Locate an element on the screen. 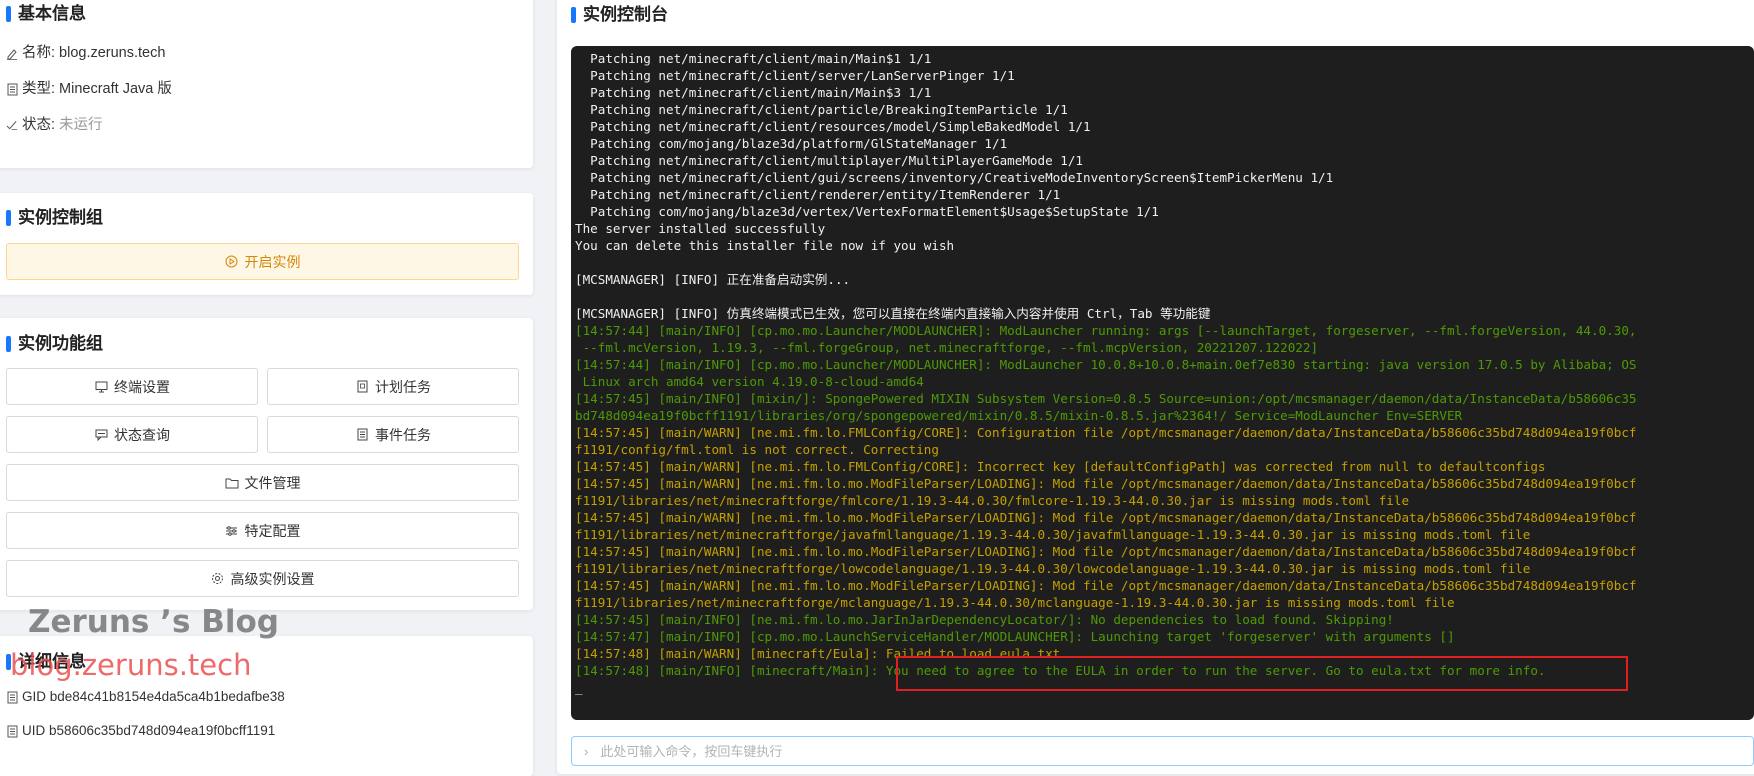 The height and width of the screenshot is (776, 1754). status-value: 未运行 is located at coordinates (81, 125).